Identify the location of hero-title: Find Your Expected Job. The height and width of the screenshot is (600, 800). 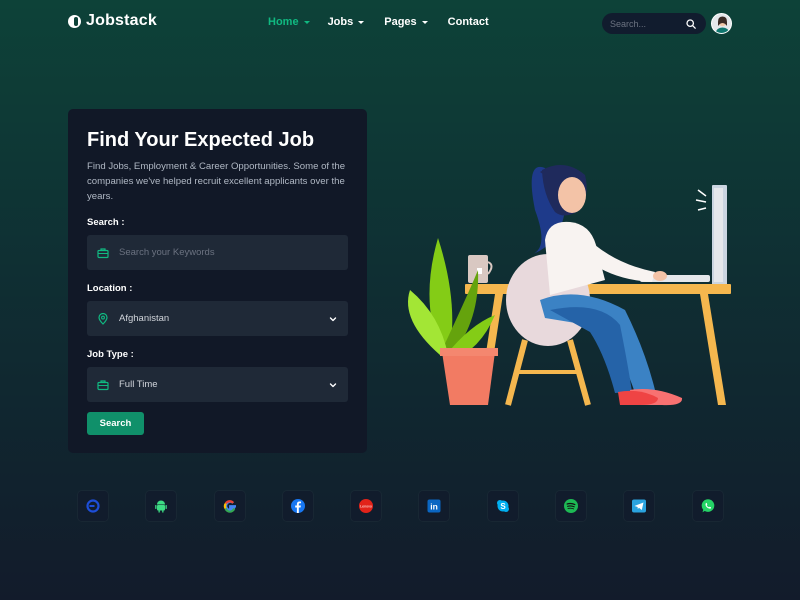
(201, 140).